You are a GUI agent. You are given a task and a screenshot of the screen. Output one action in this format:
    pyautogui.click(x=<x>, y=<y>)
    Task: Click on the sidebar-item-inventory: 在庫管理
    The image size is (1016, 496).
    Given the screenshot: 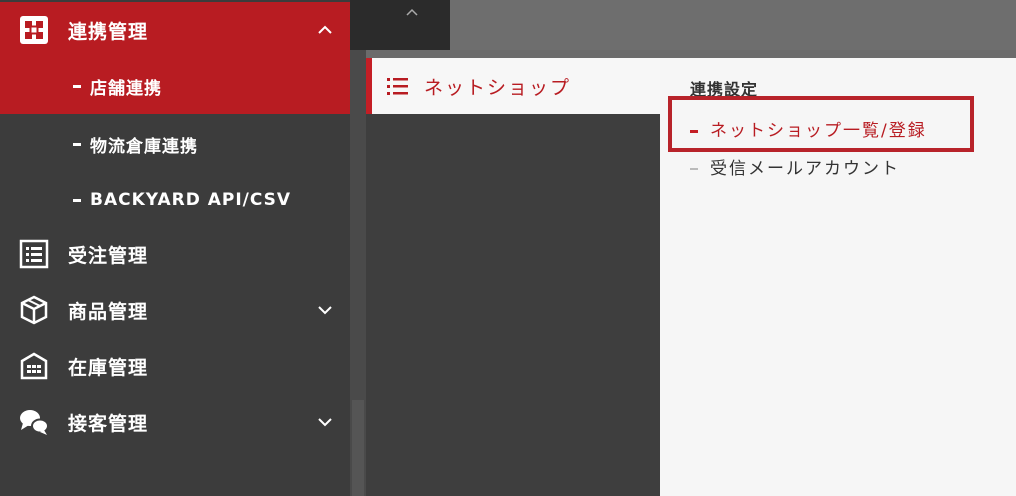 What is the action you would take?
    pyautogui.click(x=175, y=366)
    